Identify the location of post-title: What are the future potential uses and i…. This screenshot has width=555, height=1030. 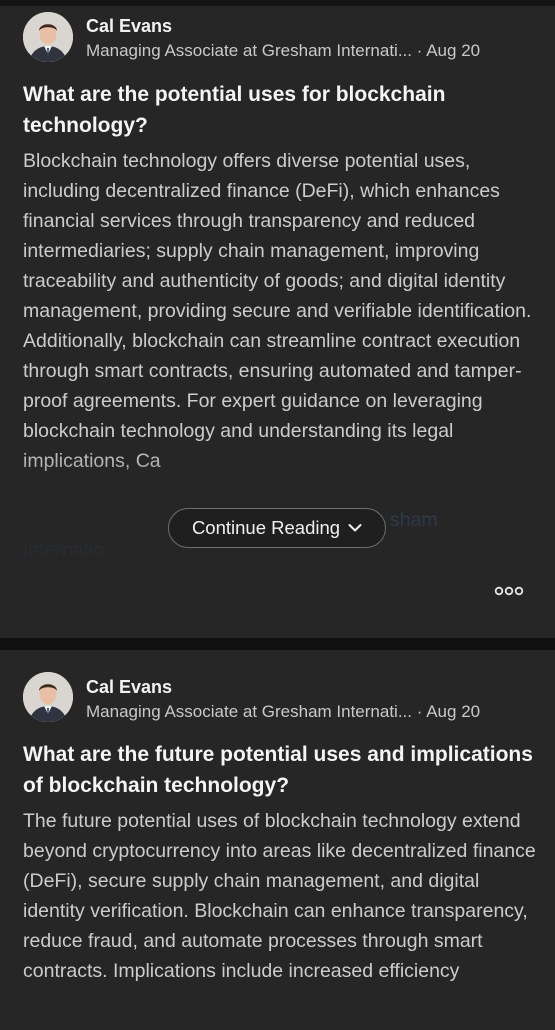
(278, 770).